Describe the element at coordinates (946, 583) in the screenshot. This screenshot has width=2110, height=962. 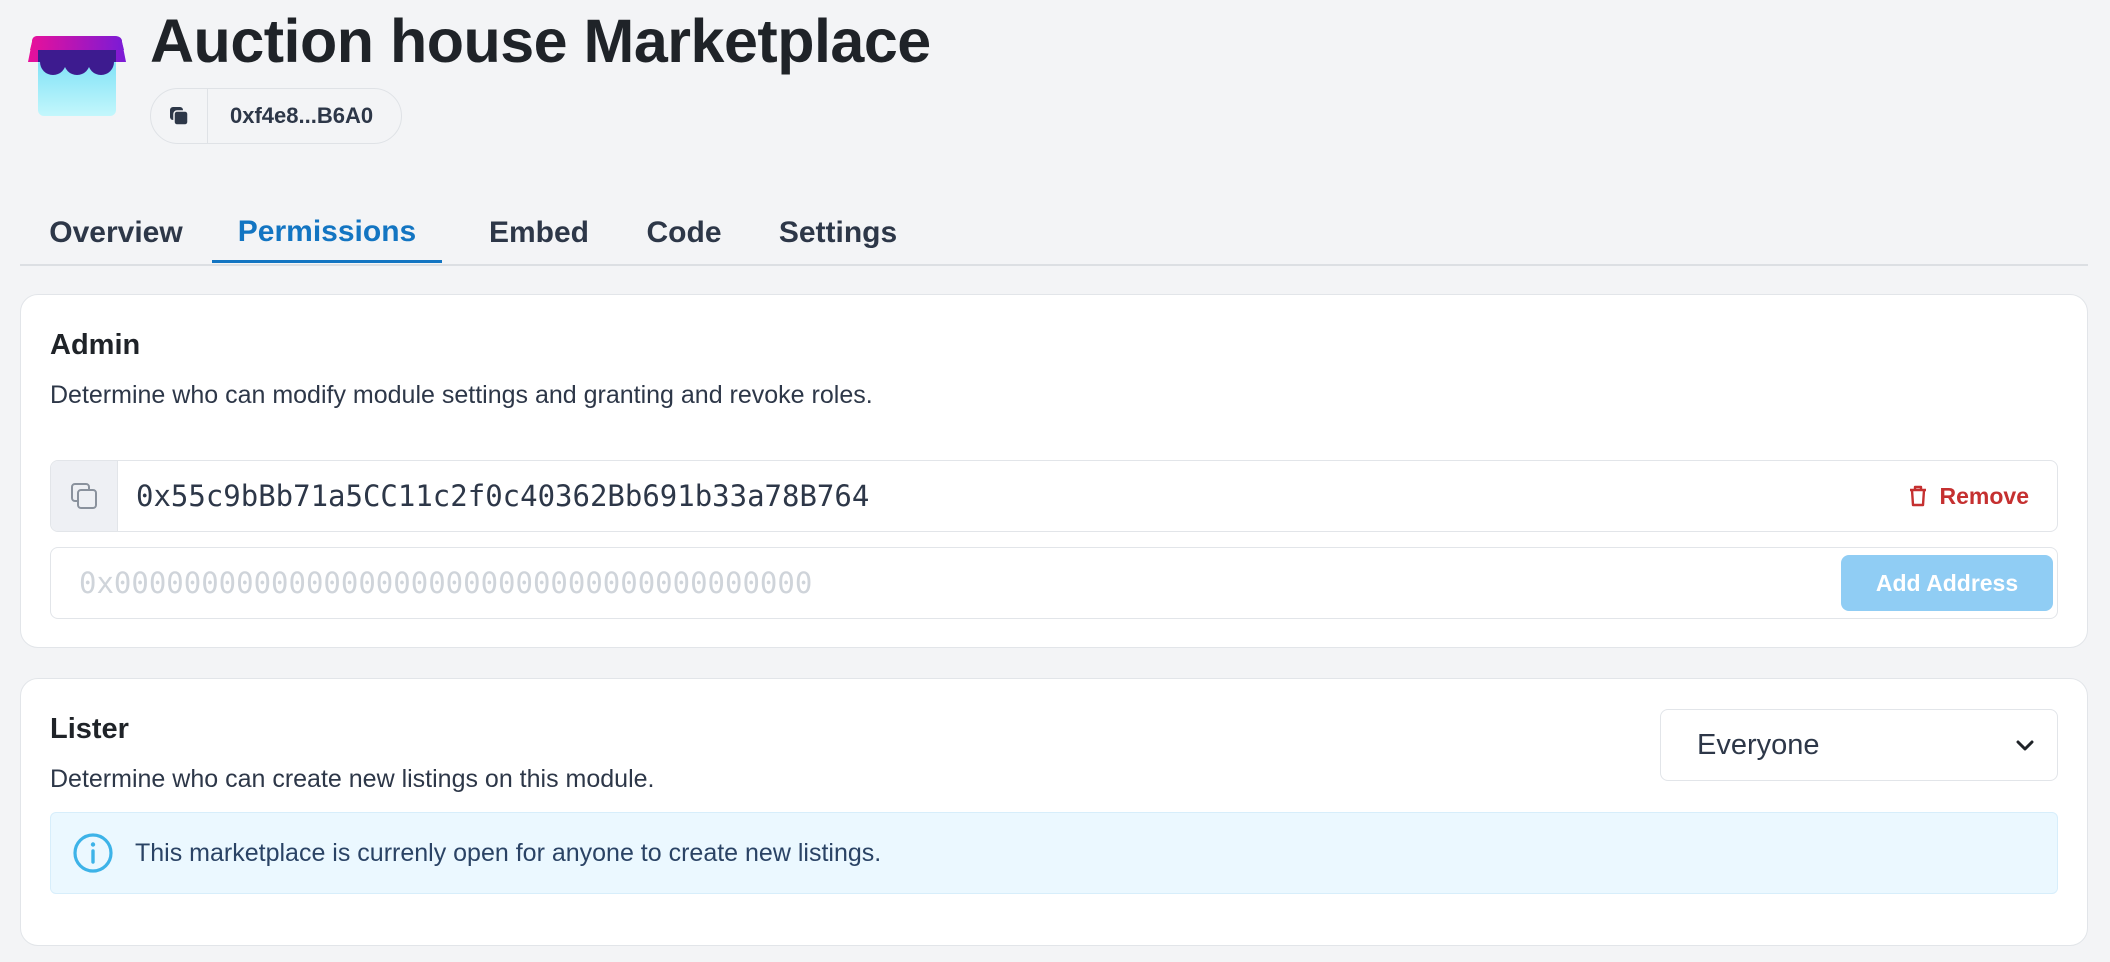
I see `address-input` at that location.